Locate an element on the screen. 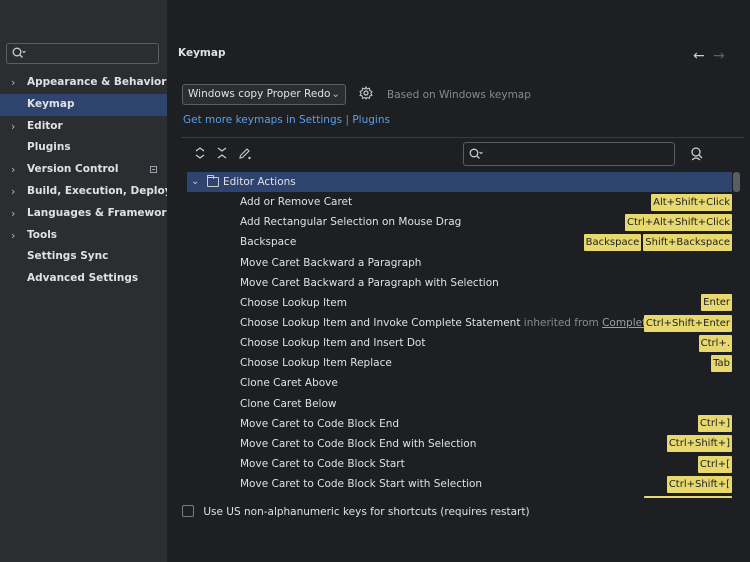 The image size is (750, 562). sidebar-item-editor: › Editor is located at coordinates (83, 127).